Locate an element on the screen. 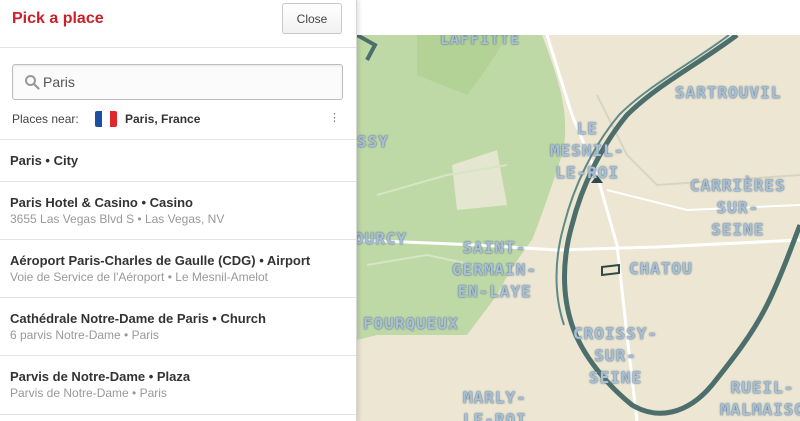 The width and height of the screenshot is (800, 421). france-flag-icon is located at coordinates (106, 119).